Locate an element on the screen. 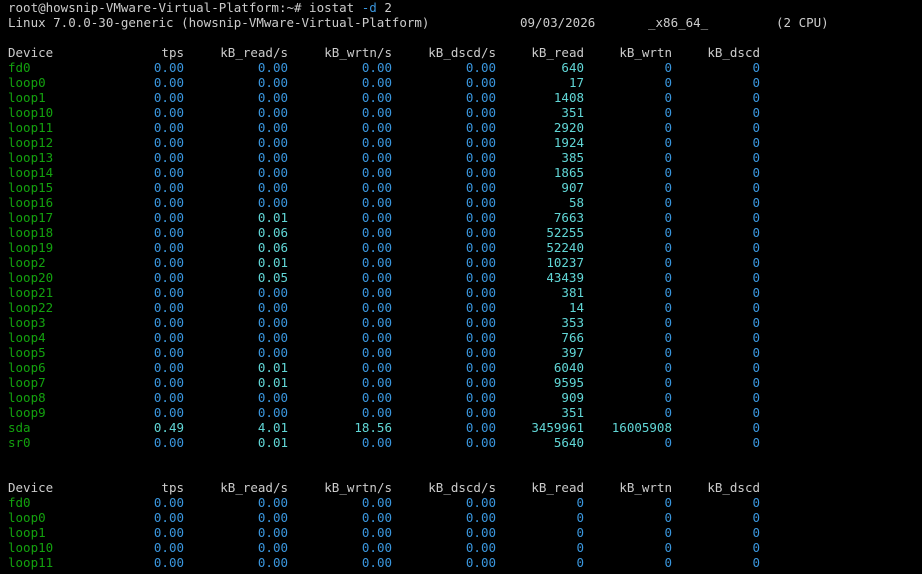 The height and width of the screenshot is (574, 922). cell-kb-read: 5640 is located at coordinates (568, 442).